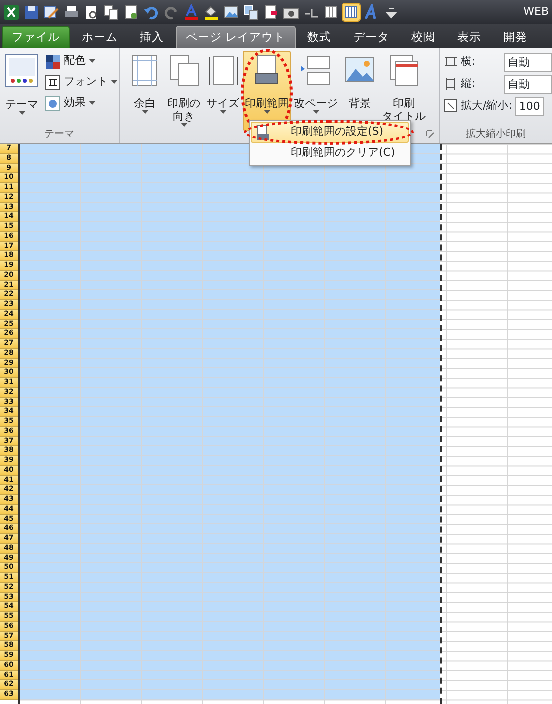  I want to click on group-label: 拡大縮小印刷, so click(496, 135).